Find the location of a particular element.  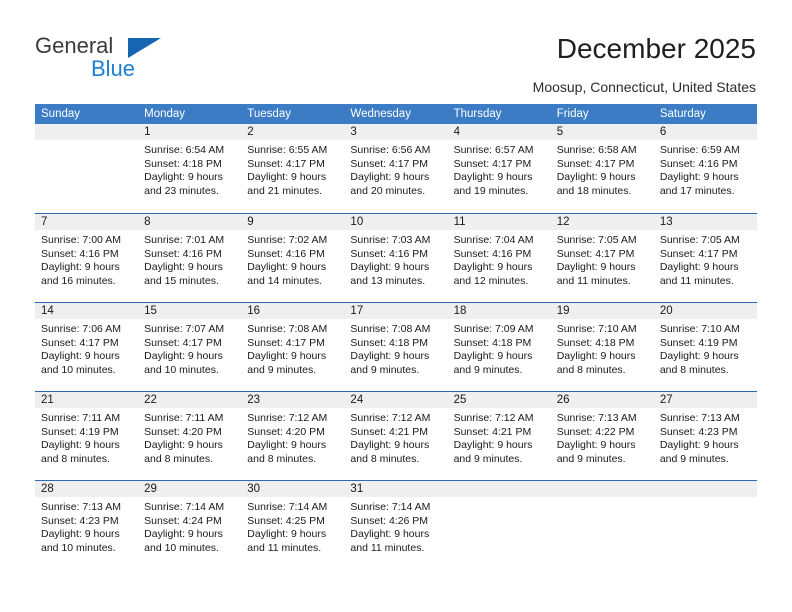

generalblue-logo: General Blue is located at coordinates (135, 61).